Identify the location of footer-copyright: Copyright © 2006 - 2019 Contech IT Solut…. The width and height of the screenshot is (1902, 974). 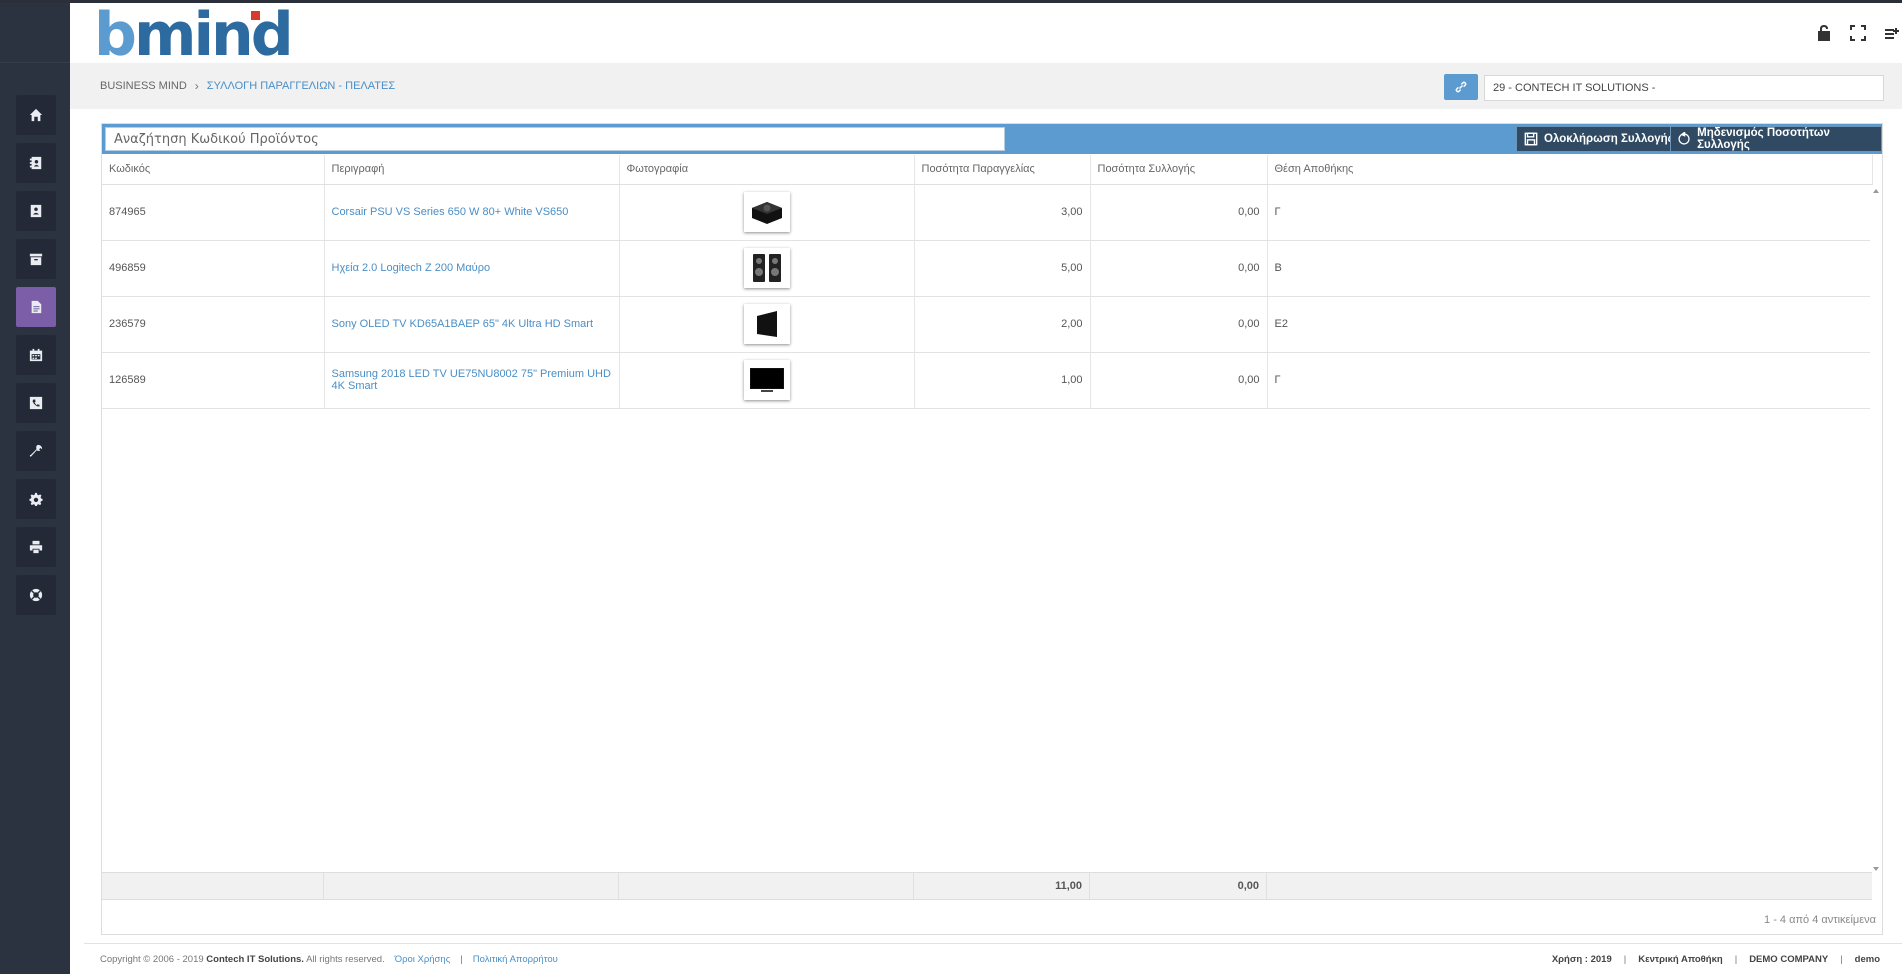
(242, 959).